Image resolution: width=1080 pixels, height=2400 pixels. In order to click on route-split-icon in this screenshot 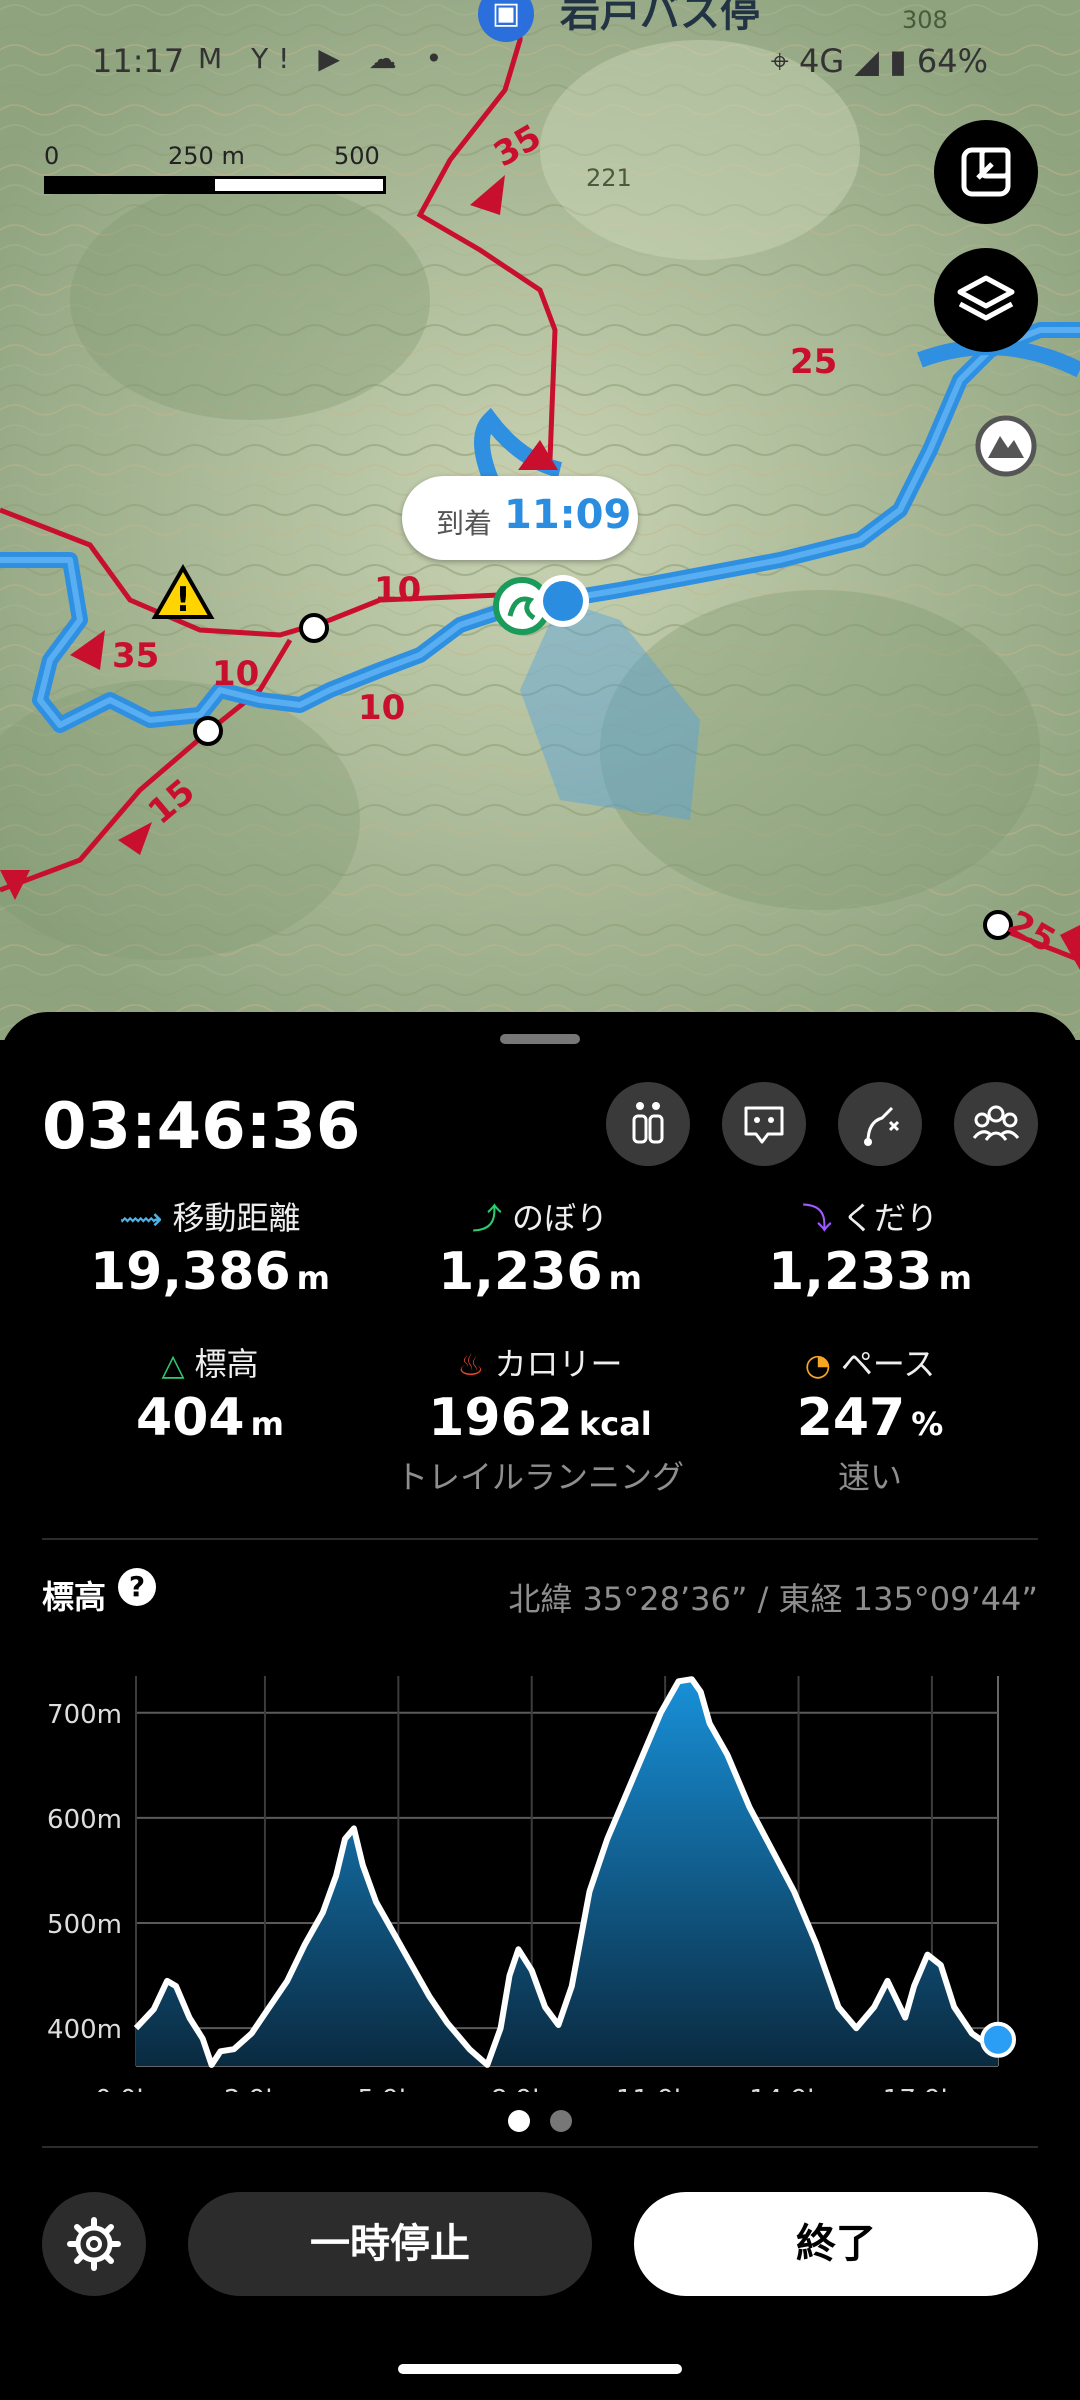, I will do `click(882, 1126)`.